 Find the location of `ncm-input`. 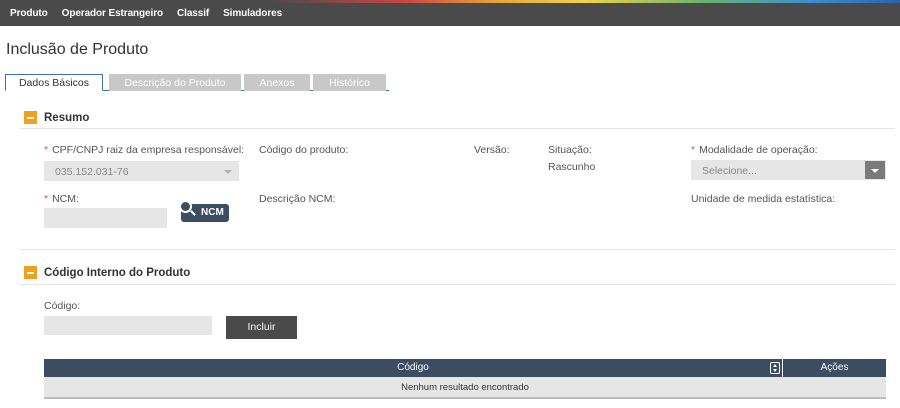

ncm-input is located at coordinates (105, 218).